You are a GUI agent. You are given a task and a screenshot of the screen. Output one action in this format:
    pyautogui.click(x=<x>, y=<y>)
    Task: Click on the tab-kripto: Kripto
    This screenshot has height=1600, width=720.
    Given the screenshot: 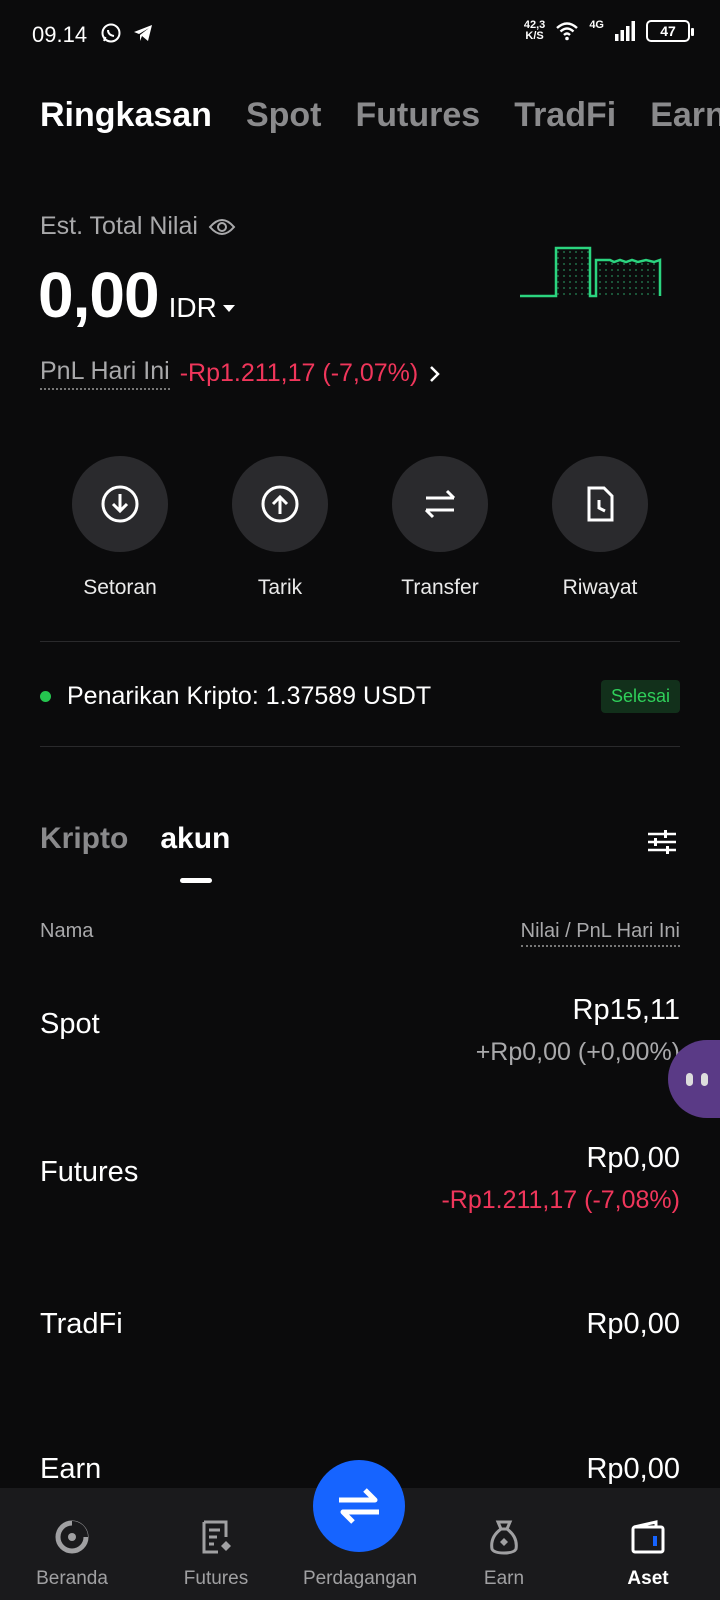 What is the action you would take?
    pyautogui.click(x=84, y=839)
    